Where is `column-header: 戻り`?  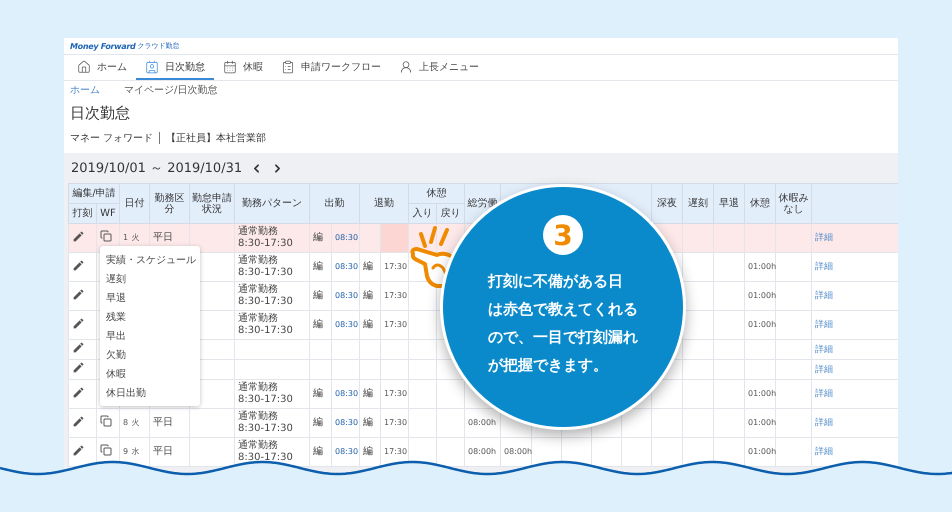 column-header: 戻り is located at coordinates (450, 214).